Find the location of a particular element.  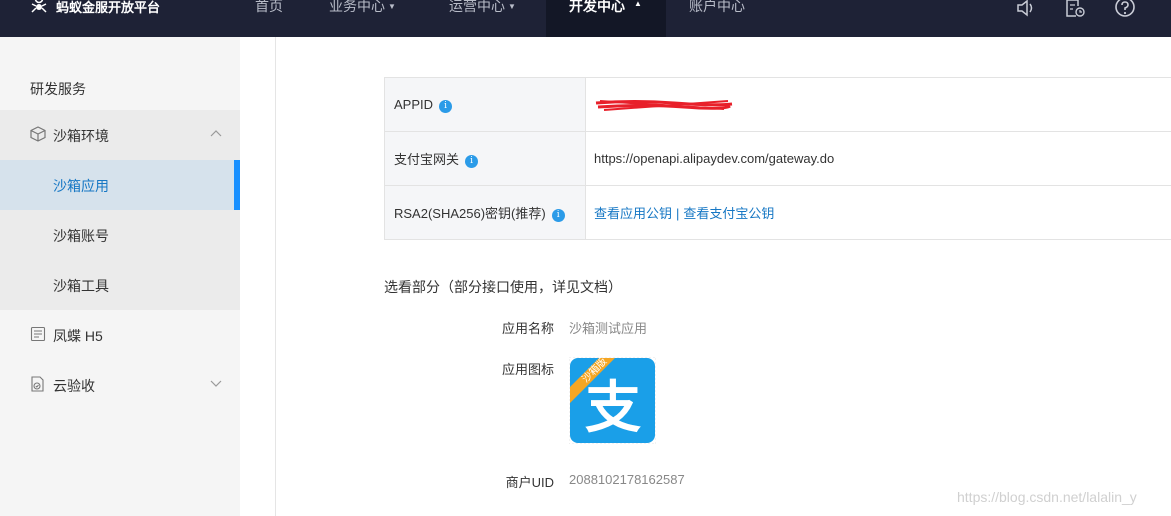

sidebar-item-label: 沙箱工具 is located at coordinates (81, 286).